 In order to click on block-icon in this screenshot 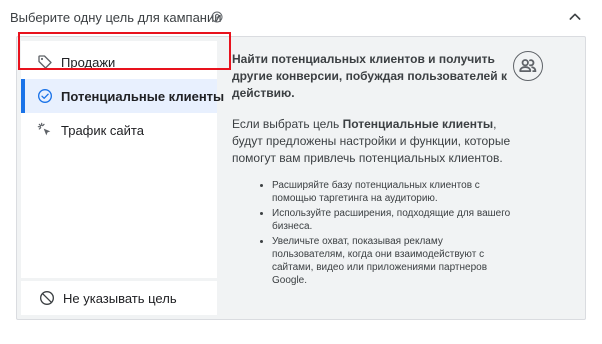, I will do `click(47, 298)`.